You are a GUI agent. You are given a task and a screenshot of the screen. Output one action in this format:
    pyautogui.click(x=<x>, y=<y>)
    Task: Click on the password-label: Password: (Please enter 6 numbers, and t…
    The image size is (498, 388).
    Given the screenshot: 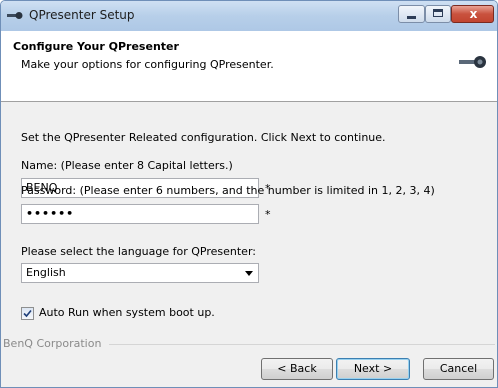 What is the action you would take?
    pyautogui.click(x=228, y=190)
    